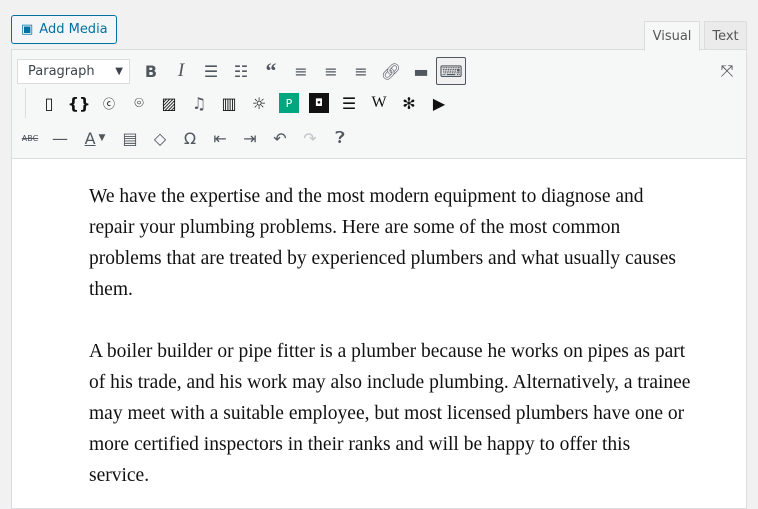  I want to click on help-icon: ❓︎, so click(340, 138).